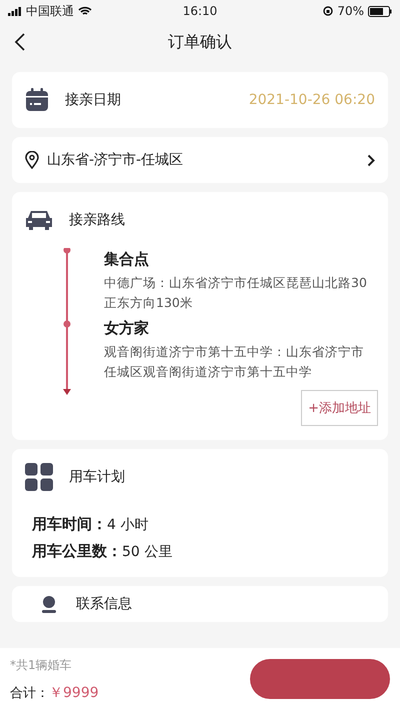 The height and width of the screenshot is (710, 400). I want to click on pickup-date-card: 接亲日期 2021-10-26 06:20, so click(200, 100).